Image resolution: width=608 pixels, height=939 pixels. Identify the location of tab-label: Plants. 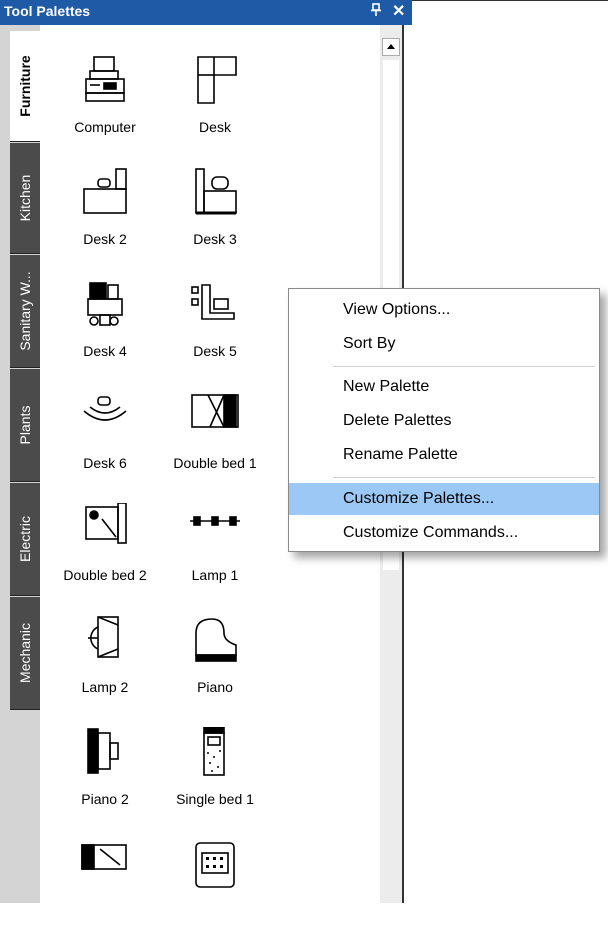
(25, 425).